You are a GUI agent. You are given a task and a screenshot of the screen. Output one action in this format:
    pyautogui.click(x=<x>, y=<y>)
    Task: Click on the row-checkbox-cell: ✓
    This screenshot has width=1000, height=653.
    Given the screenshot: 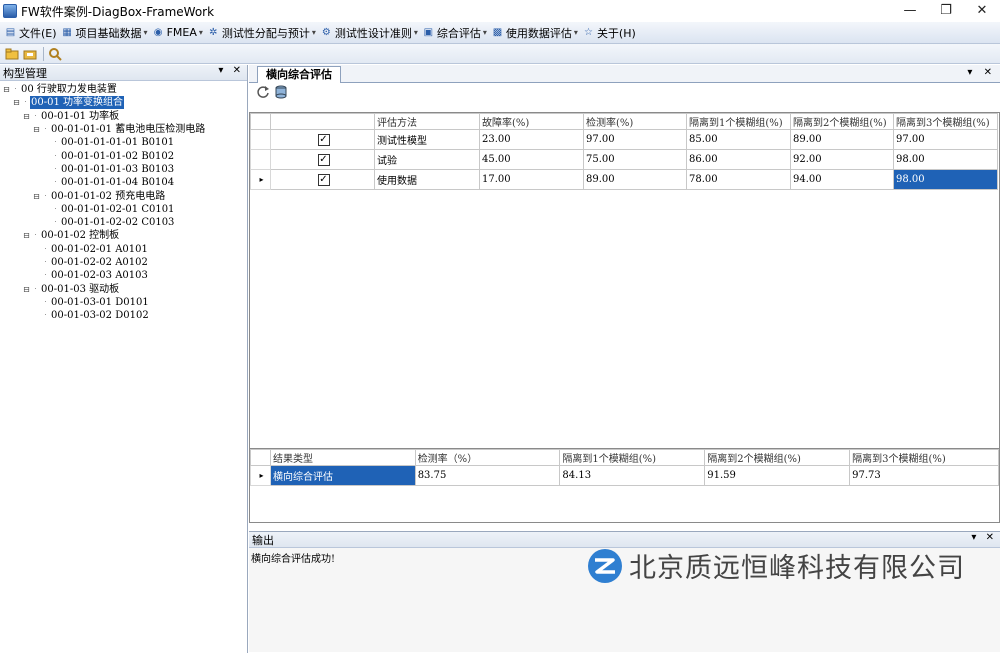 What is the action you would take?
    pyautogui.click(x=322, y=139)
    